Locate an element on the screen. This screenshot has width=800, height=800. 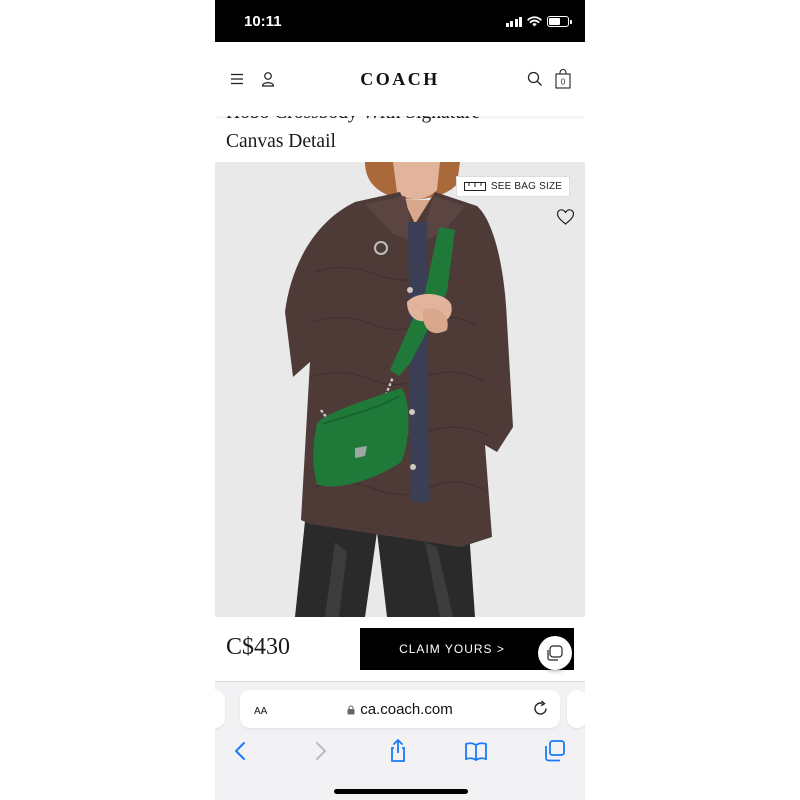
browser-toolbar: AA ca.coach.com is located at coordinates (400, 740).